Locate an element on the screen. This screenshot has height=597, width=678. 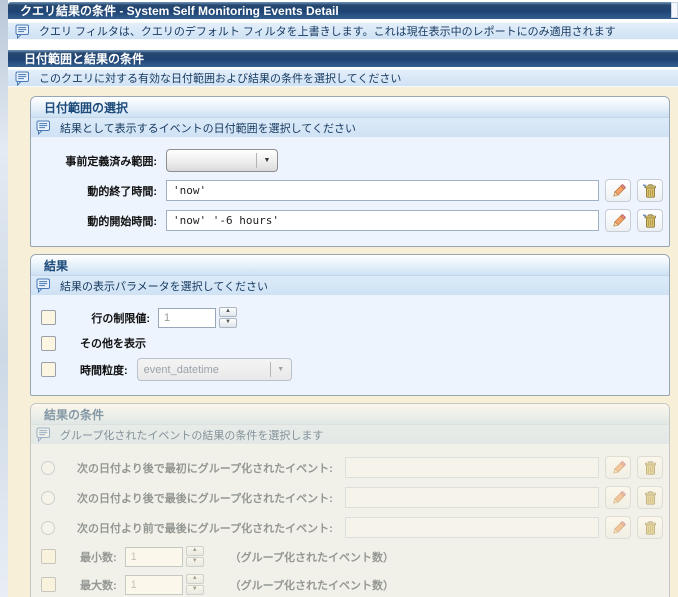
last-after-row: 次の日付より後で最後にグループ化されたイベント: is located at coordinates (350, 497).